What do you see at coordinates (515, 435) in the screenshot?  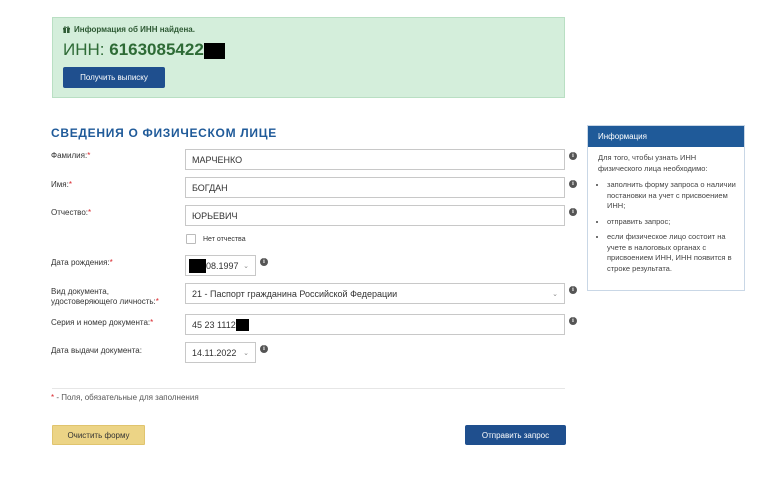 I see `submit-request-button: Отправить запрос` at bounding box center [515, 435].